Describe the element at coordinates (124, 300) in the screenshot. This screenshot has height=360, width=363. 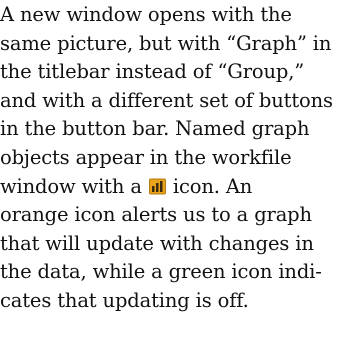
I see `paragraph-line: cates that updating is off.` at that location.